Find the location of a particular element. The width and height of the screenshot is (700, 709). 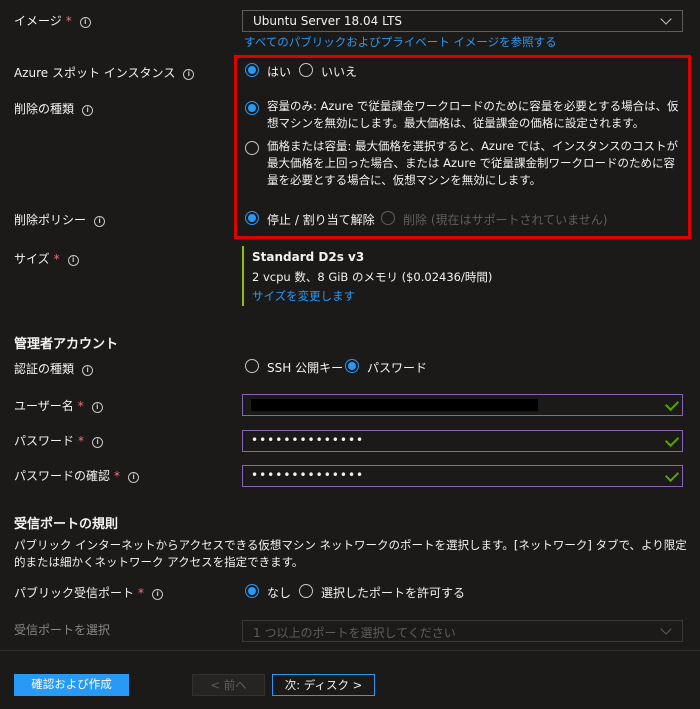

auth-type-label: 認証の種類 i is located at coordinates (54, 368).